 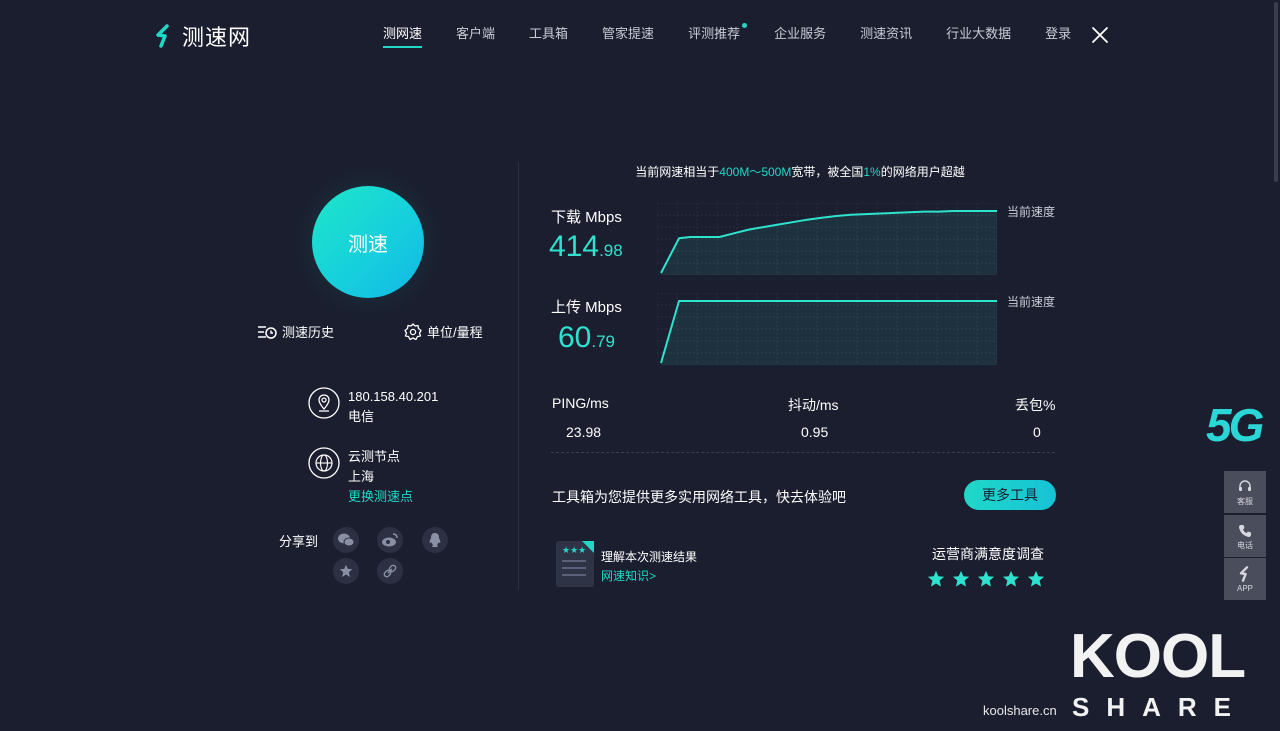 I want to click on nav-item-toolbox: 工具箱, so click(x=548, y=35).